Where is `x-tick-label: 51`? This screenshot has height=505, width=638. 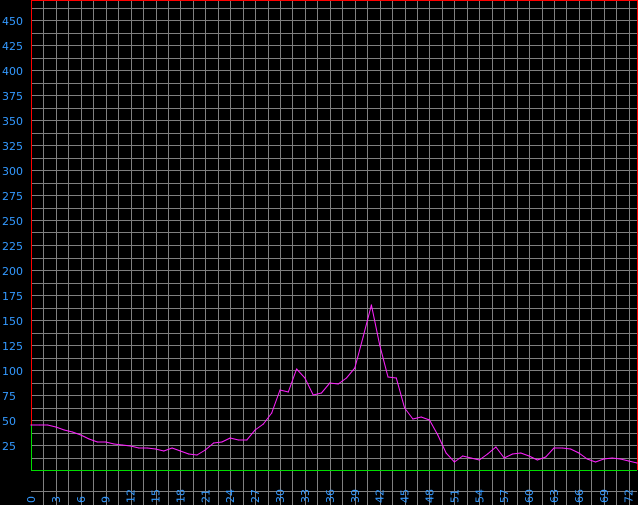 x-tick-label: 51 is located at coordinates (454, 496).